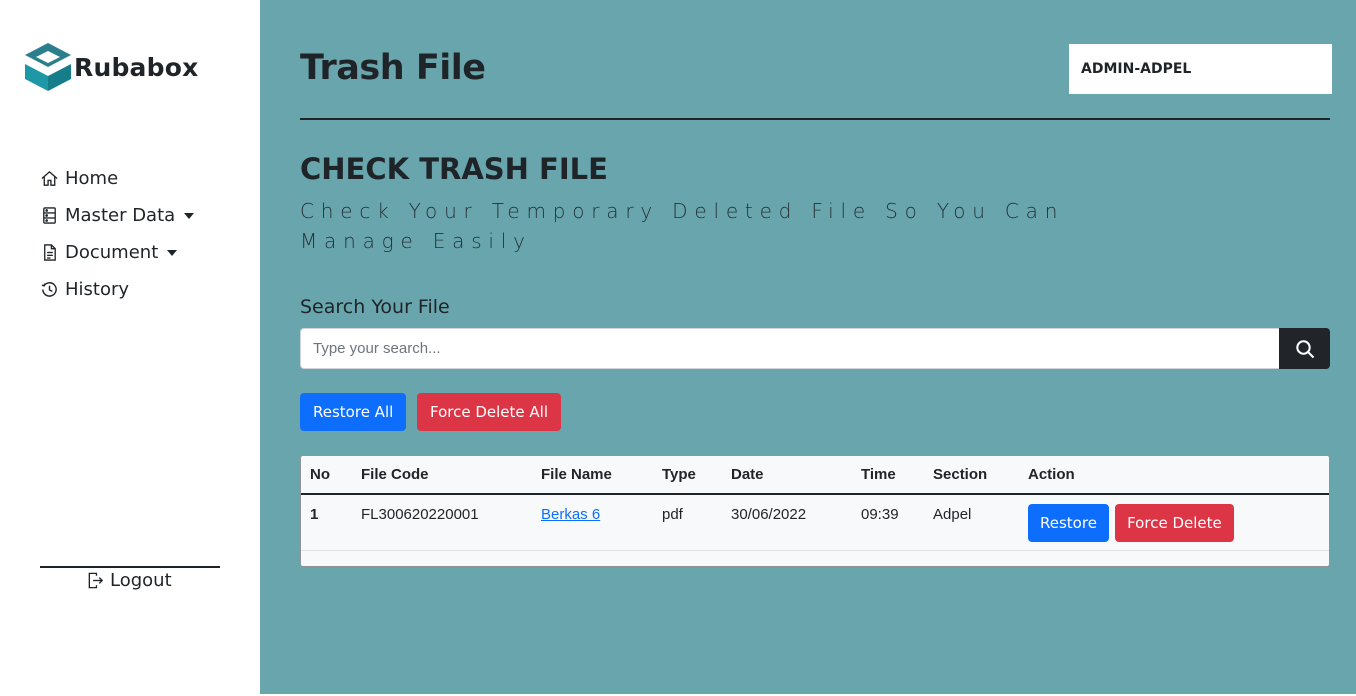  What do you see at coordinates (787, 522) in the screenshot?
I see `cell-date: 30/06/2022` at bounding box center [787, 522].